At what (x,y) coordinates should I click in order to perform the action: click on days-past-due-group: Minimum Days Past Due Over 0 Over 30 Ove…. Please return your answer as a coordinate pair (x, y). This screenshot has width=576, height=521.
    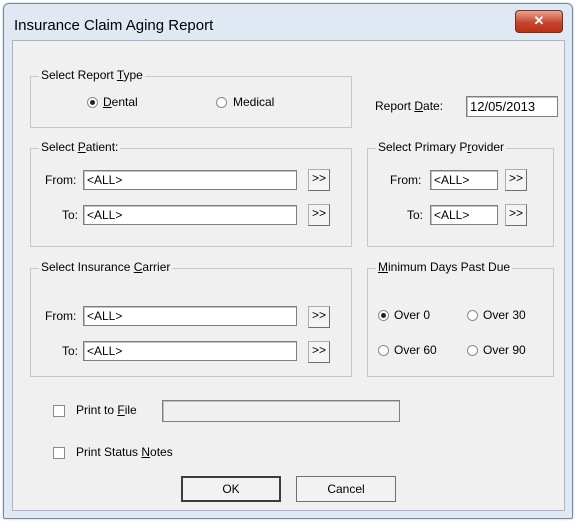
    Looking at the image, I should click on (460, 318).